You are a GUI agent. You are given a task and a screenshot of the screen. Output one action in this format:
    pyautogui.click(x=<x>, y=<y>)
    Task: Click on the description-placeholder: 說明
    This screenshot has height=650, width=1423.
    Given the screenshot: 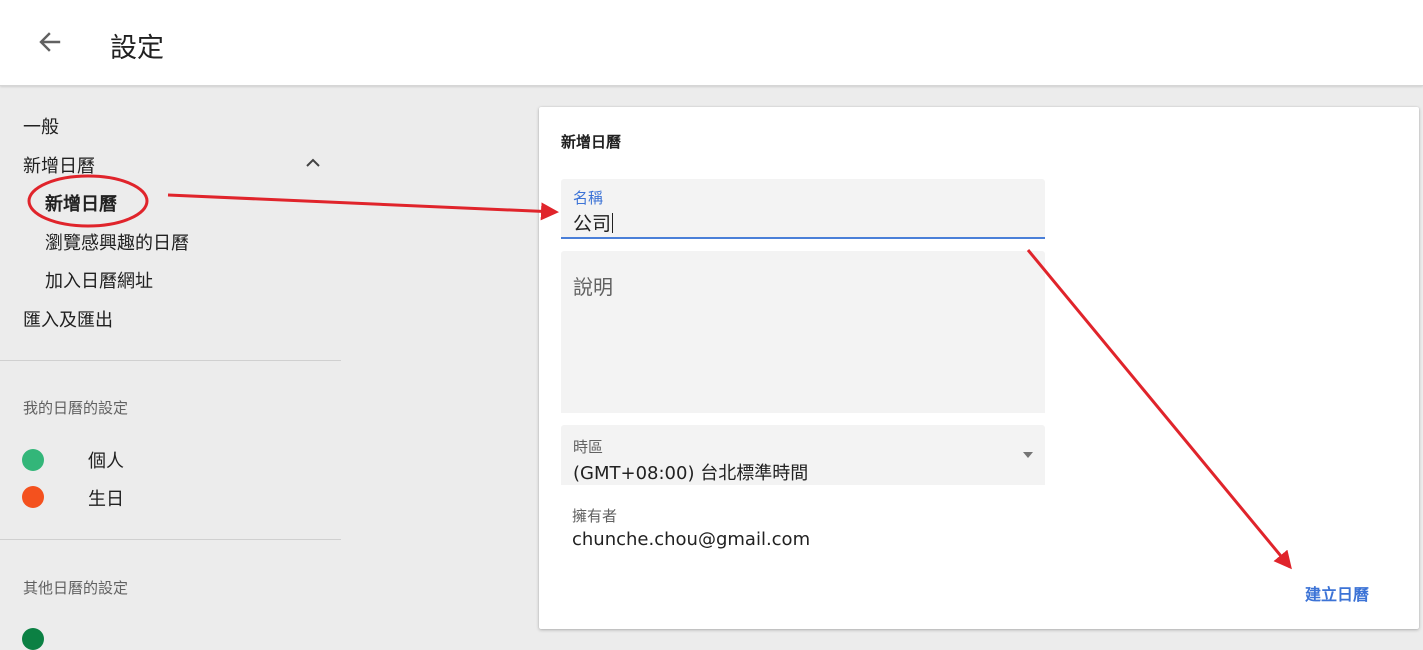 What is the action you would take?
    pyautogui.click(x=593, y=287)
    